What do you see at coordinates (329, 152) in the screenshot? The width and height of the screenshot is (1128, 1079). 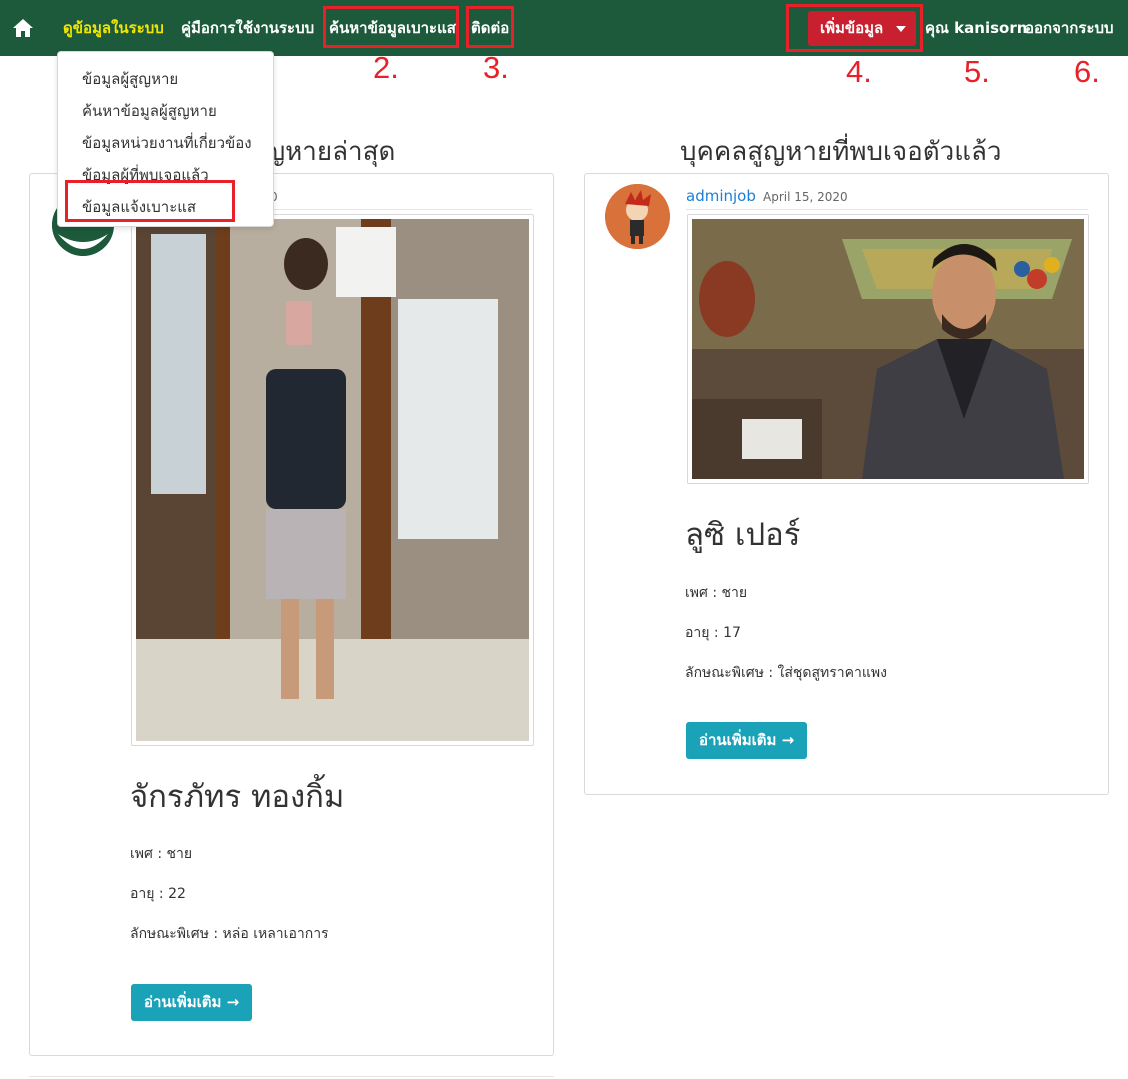 I see `latest-missing-title: ญหายล่าสุด` at bounding box center [329, 152].